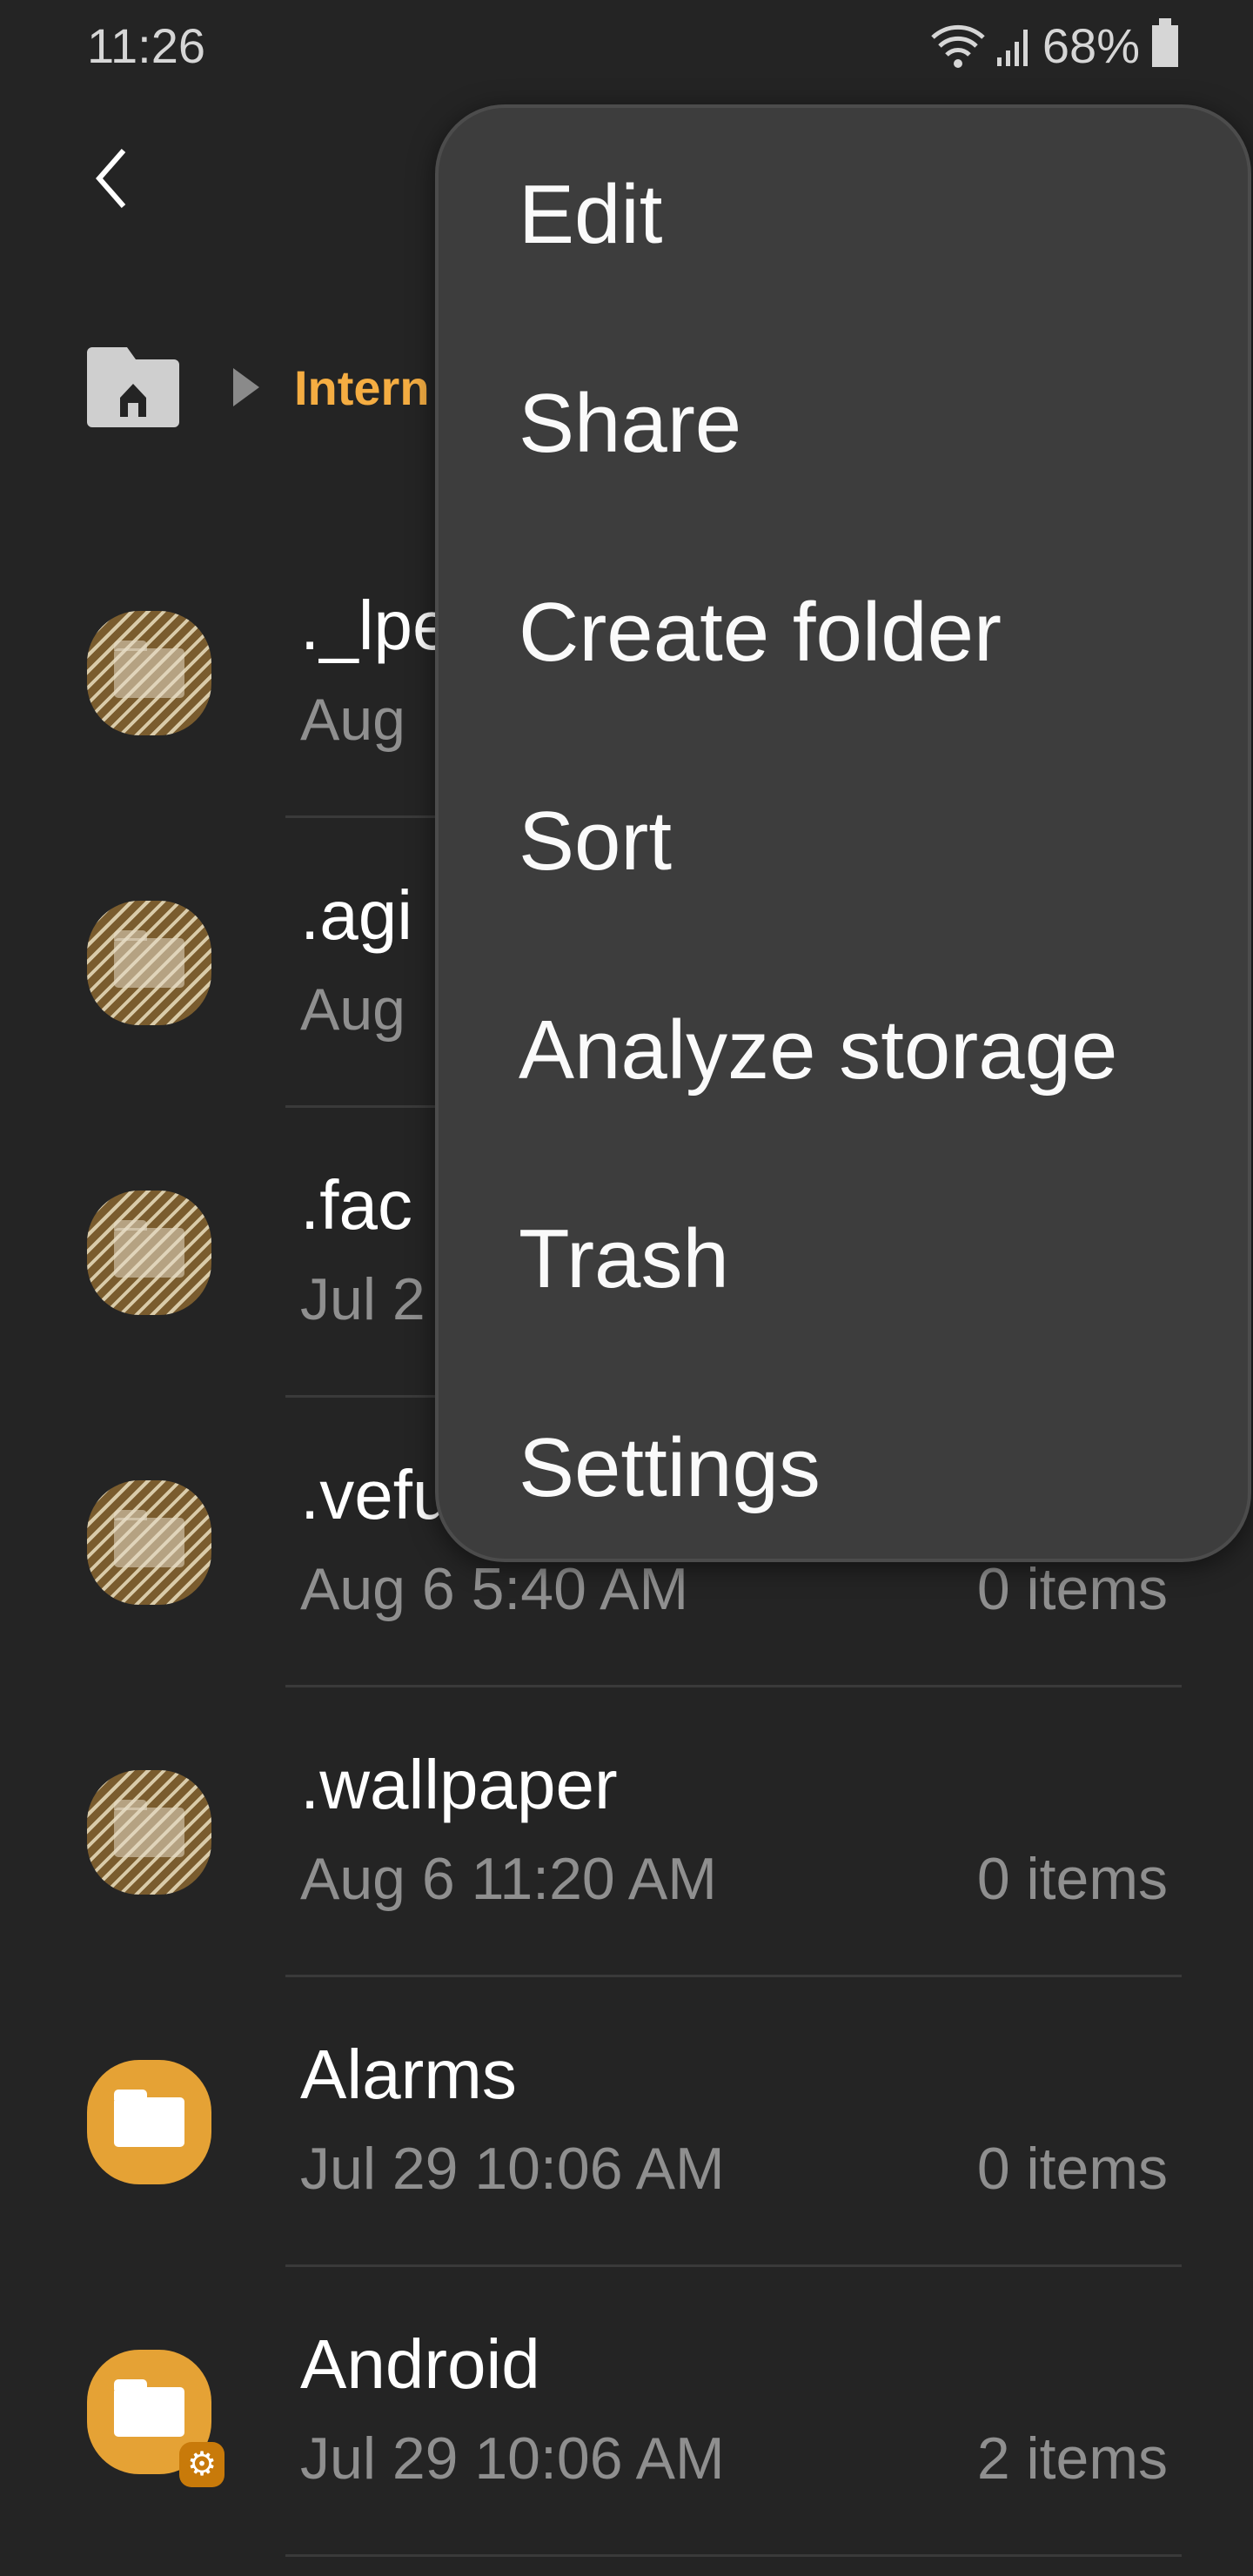 The image size is (1253, 2576). What do you see at coordinates (146, 46) in the screenshot?
I see `status-time: 11:26` at bounding box center [146, 46].